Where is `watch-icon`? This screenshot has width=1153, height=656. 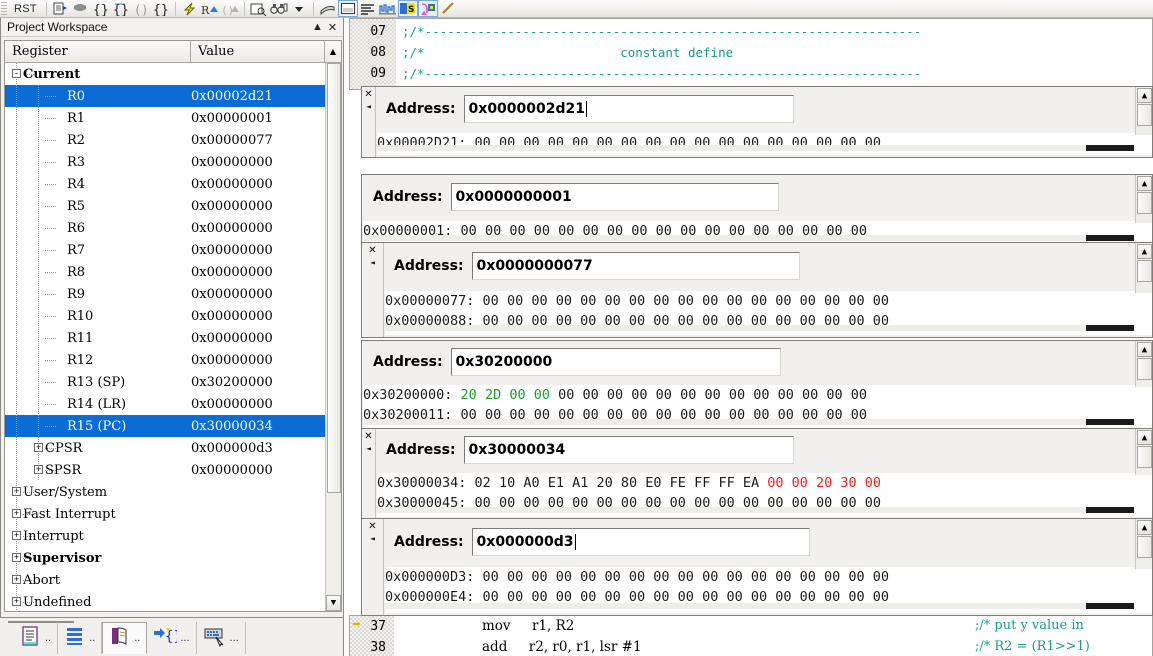 watch-icon is located at coordinates (427, 8).